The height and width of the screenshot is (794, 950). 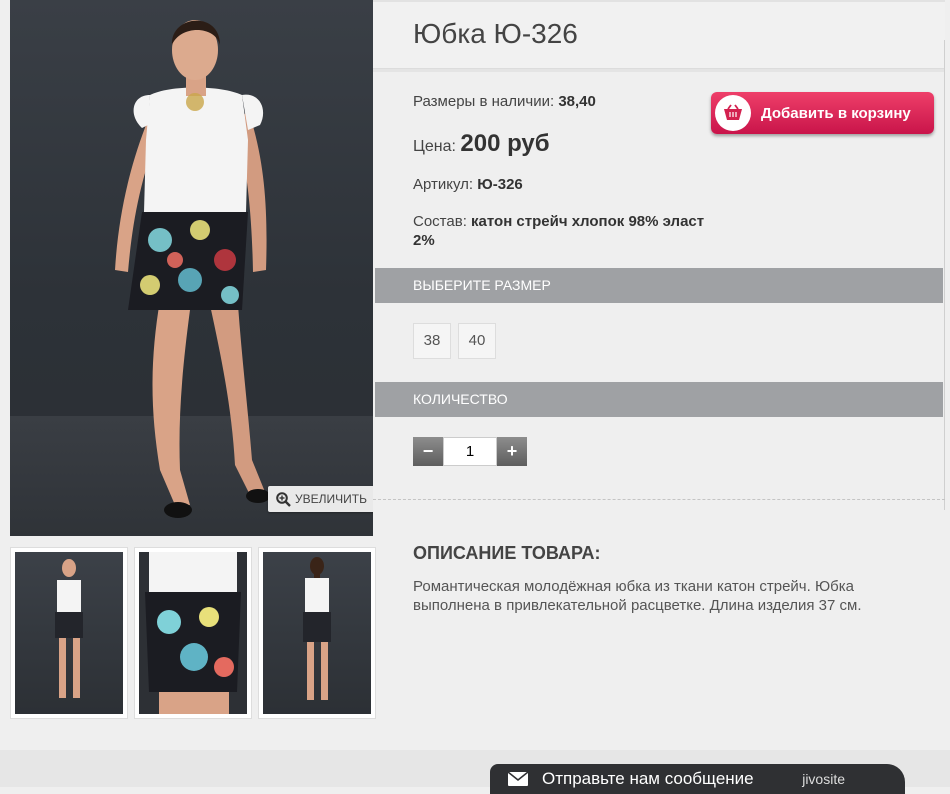 What do you see at coordinates (836, 113) in the screenshot?
I see `add-to-cart-label: Добавить в корзину` at bounding box center [836, 113].